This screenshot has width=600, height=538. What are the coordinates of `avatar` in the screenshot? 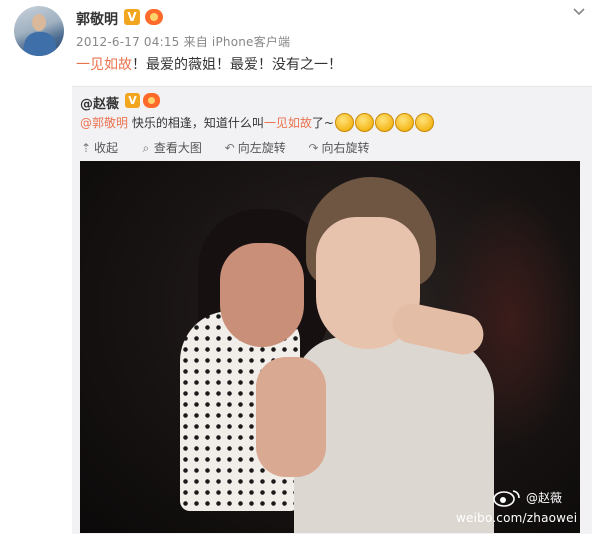 It's located at (39, 31).